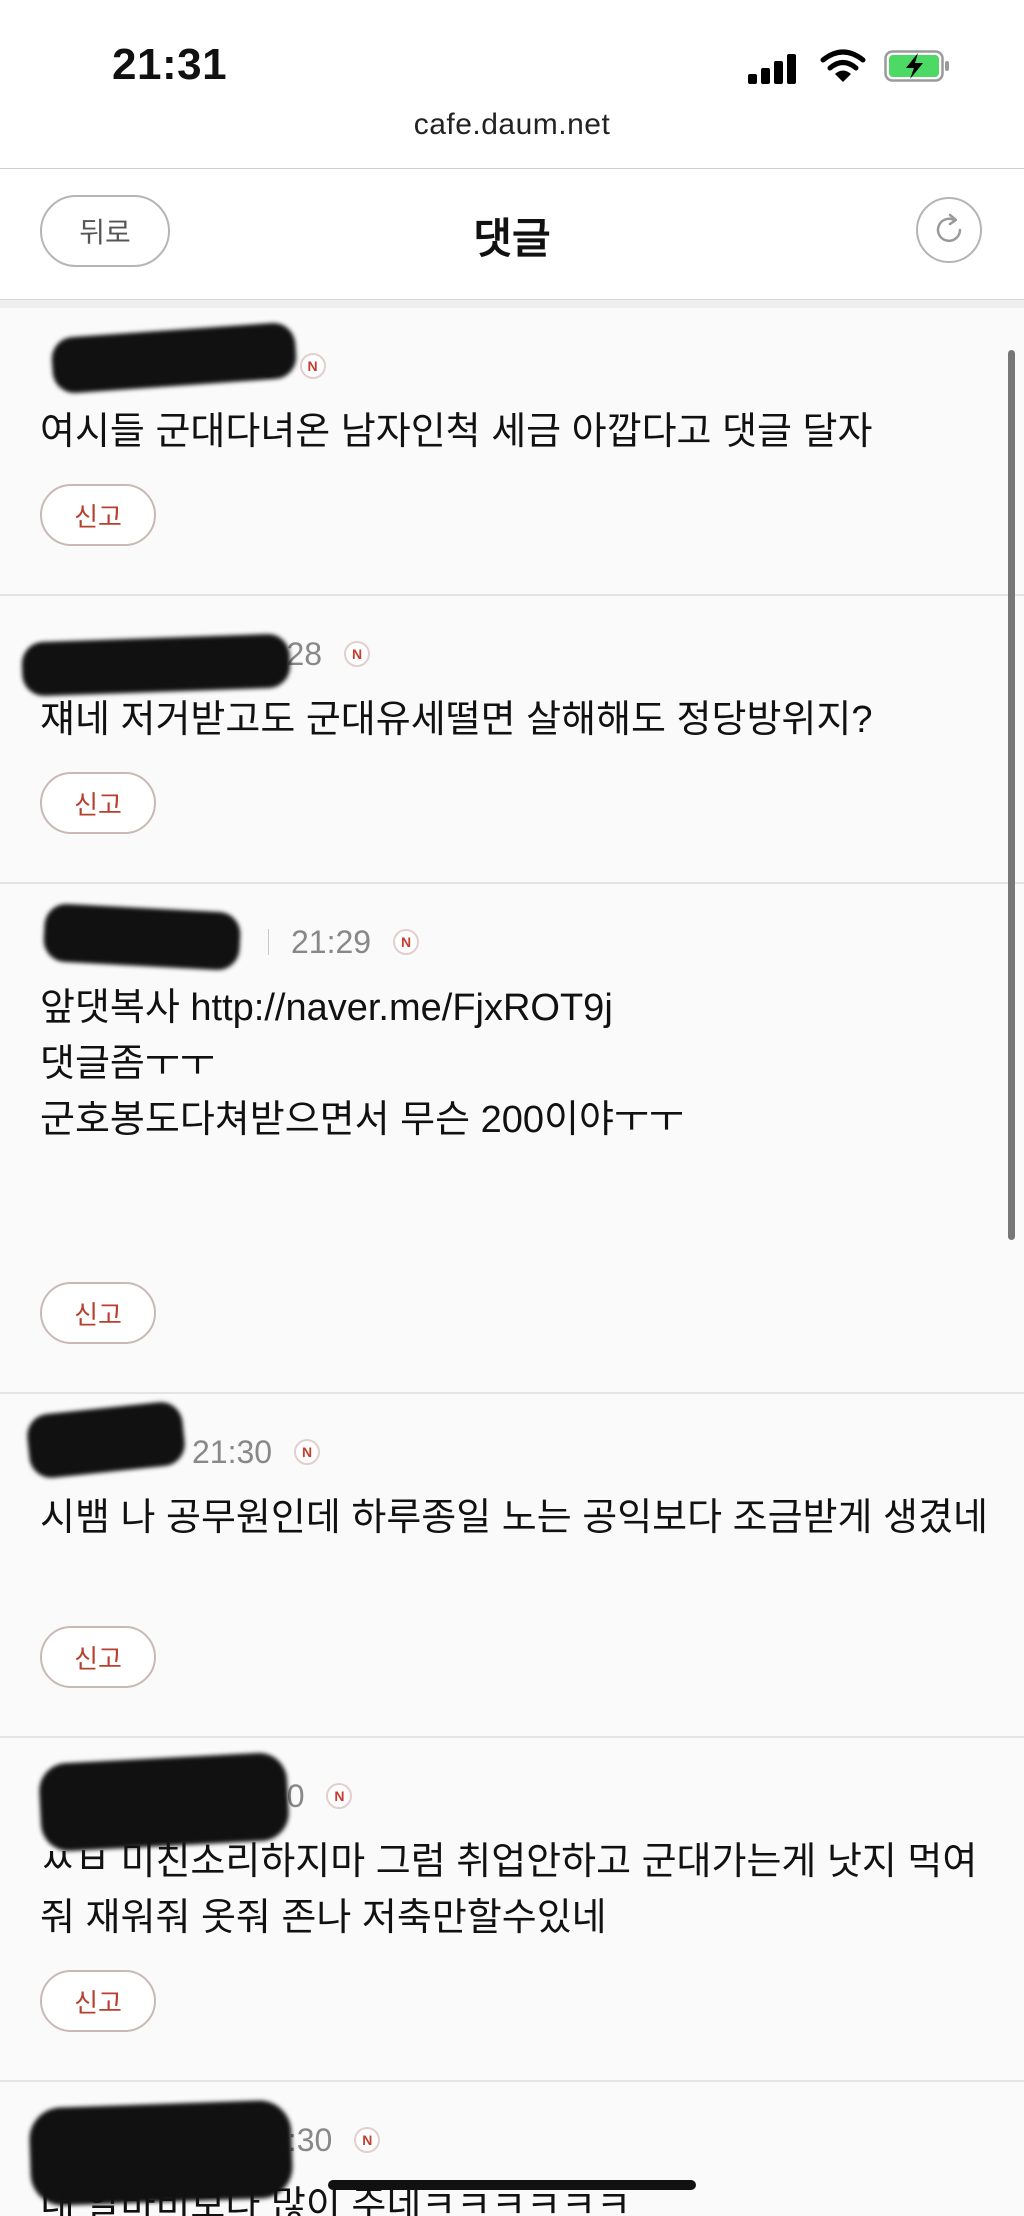  Describe the element at coordinates (843, 65) in the screenshot. I see `wifi-icon` at that location.